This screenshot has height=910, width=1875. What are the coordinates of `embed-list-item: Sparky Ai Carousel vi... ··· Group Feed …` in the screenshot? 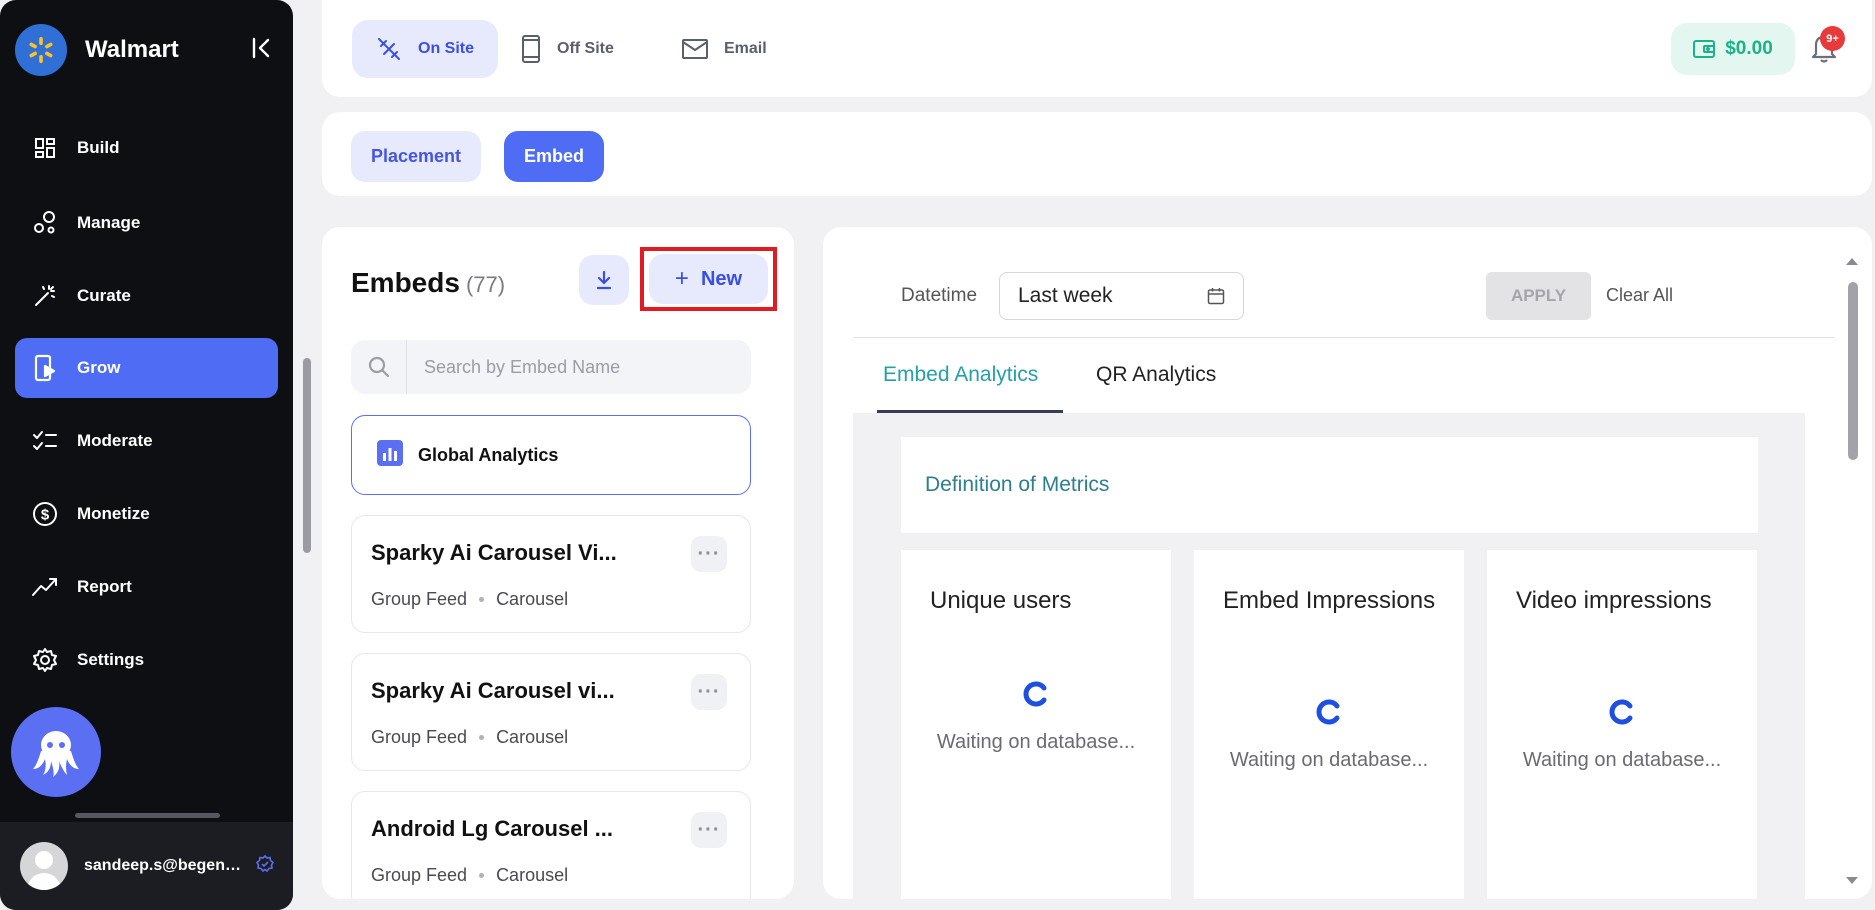 It's located at (551, 712).